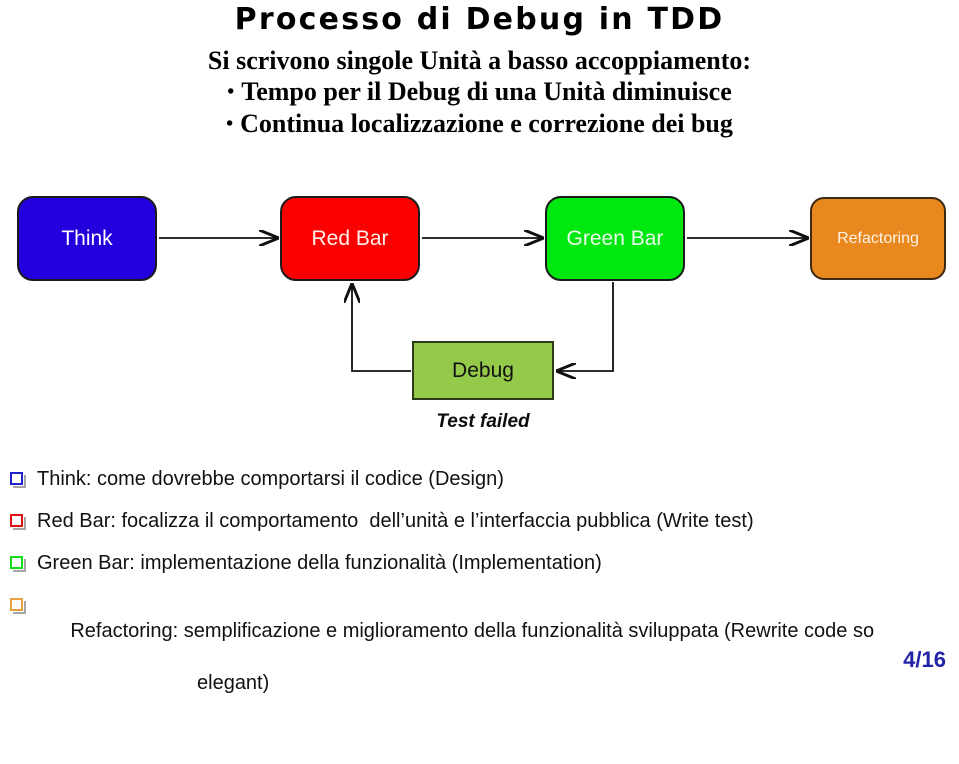  I want to click on diagram-node-think-label: Think, so click(87, 238).